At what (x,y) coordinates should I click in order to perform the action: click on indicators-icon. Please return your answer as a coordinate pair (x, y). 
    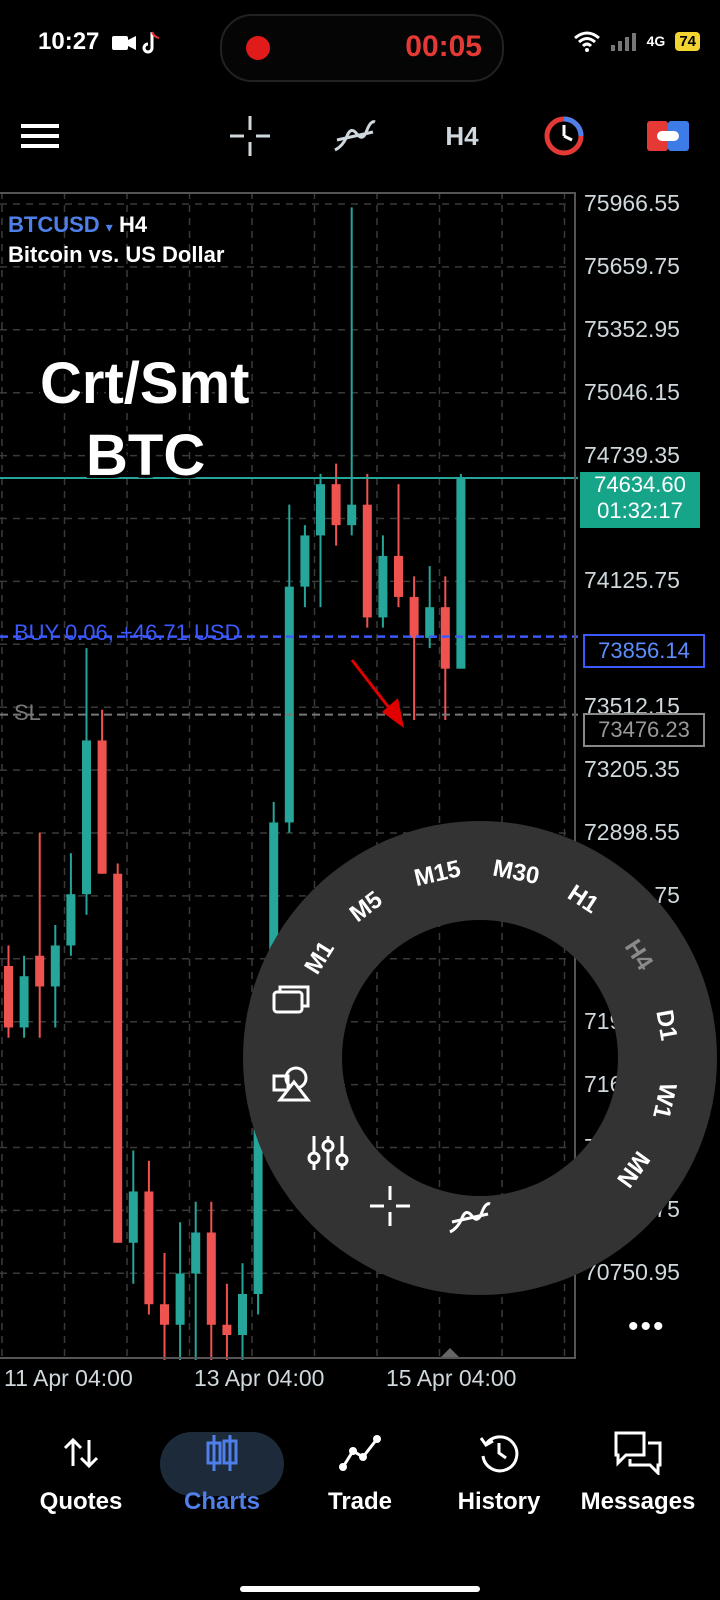
    Looking at the image, I should click on (355, 136).